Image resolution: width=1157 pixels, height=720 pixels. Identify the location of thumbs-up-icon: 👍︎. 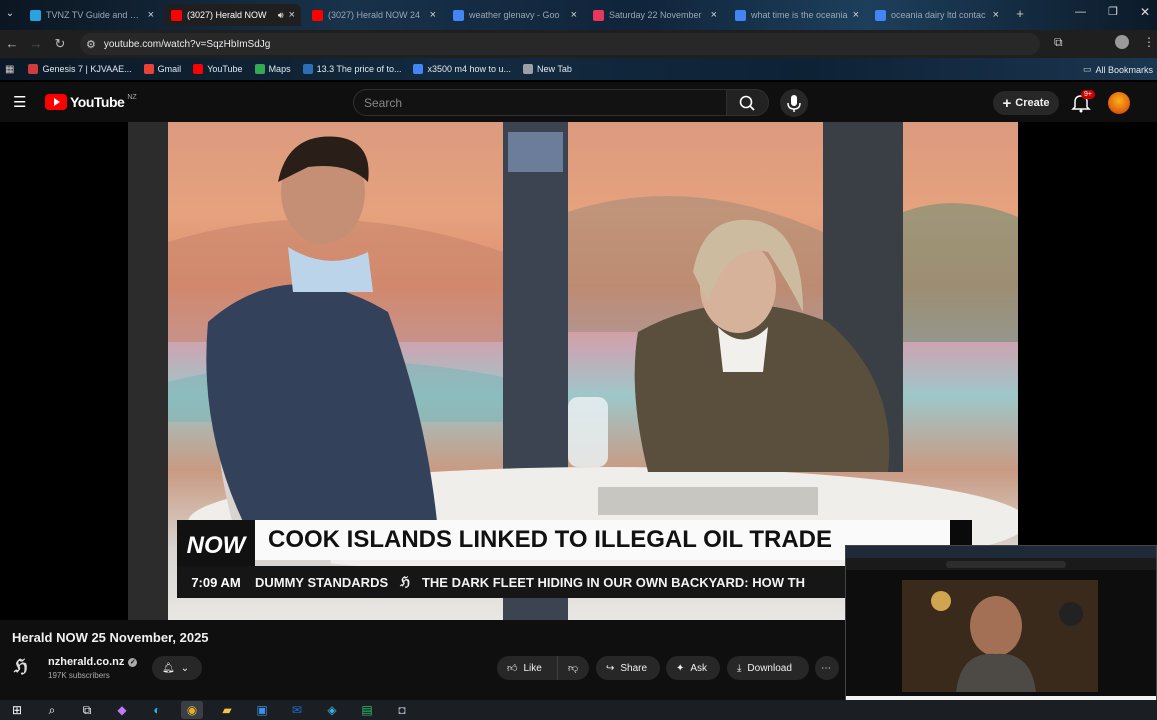
(512, 668).